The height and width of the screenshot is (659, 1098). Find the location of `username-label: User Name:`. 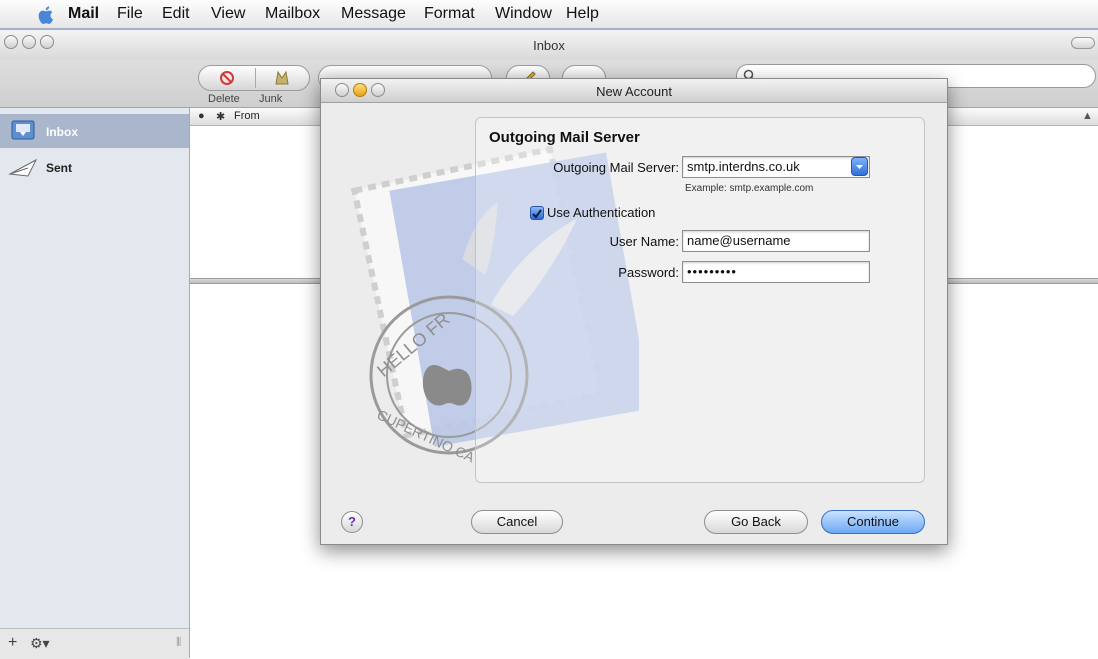

username-label: User Name: is located at coordinates (644, 241).